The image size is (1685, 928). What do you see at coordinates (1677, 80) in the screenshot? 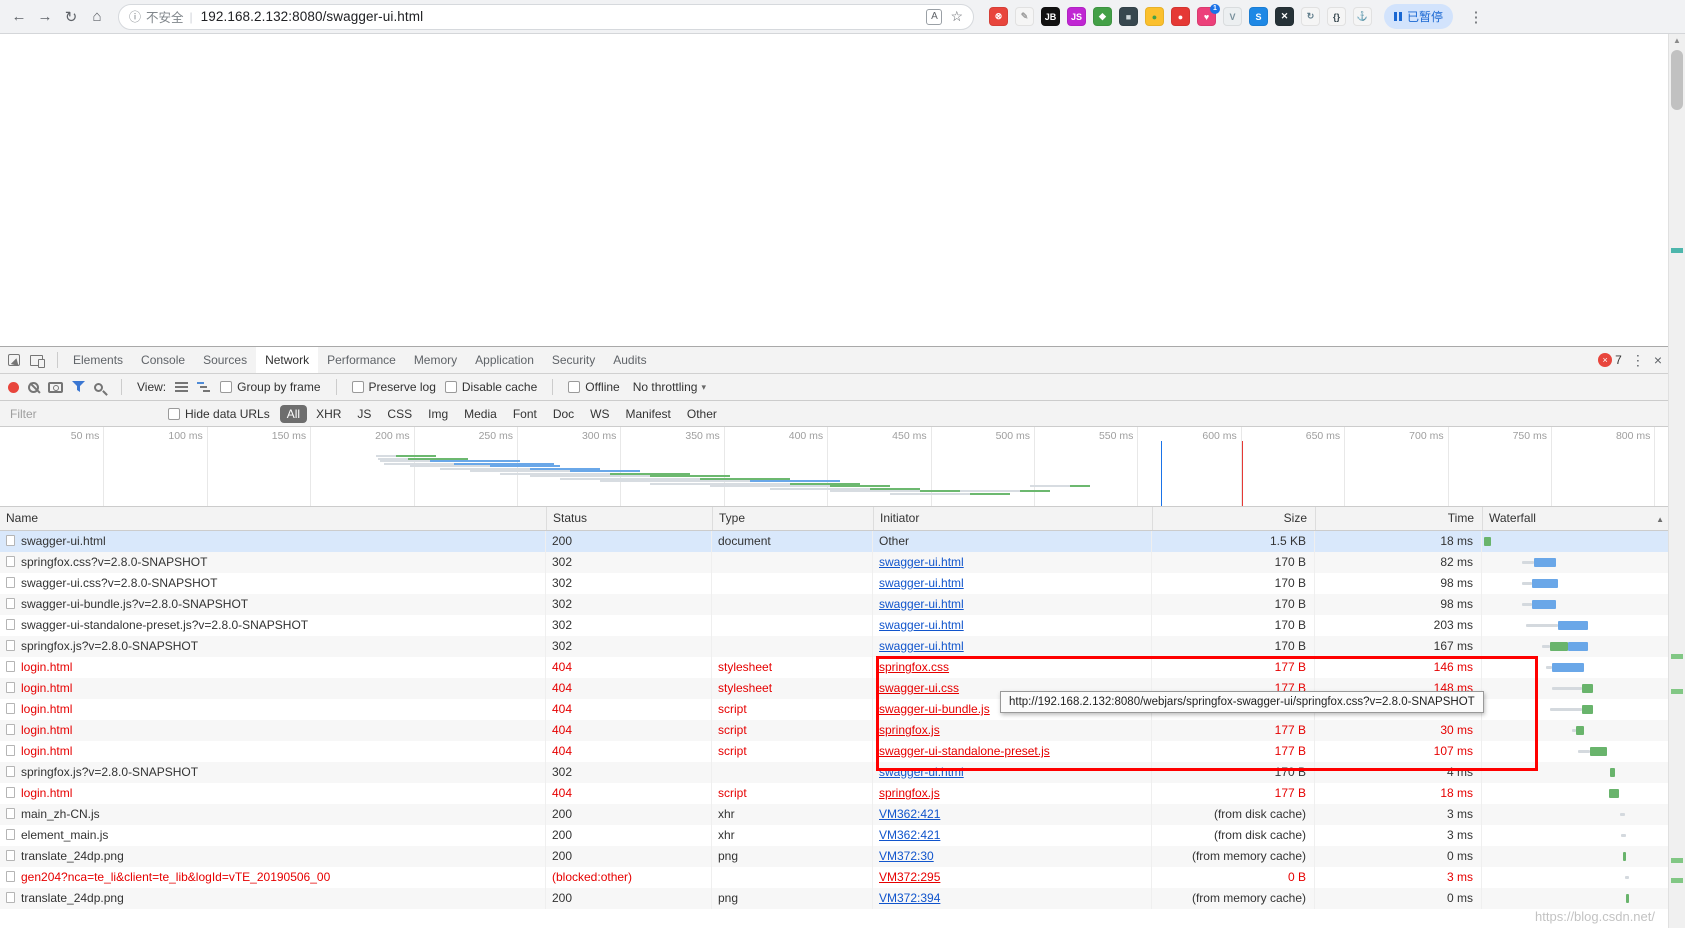
I see `scrollbar-thumb` at bounding box center [1677, 80].